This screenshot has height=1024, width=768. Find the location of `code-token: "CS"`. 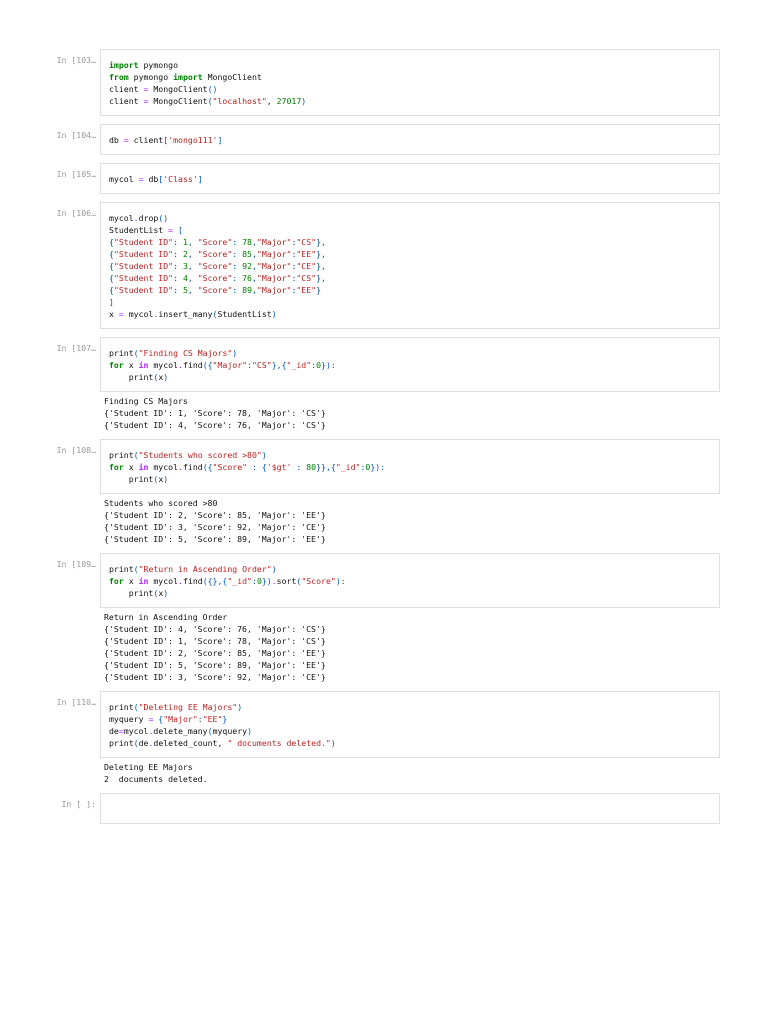

code-token: "CS" is located at coordinates (306, 278).